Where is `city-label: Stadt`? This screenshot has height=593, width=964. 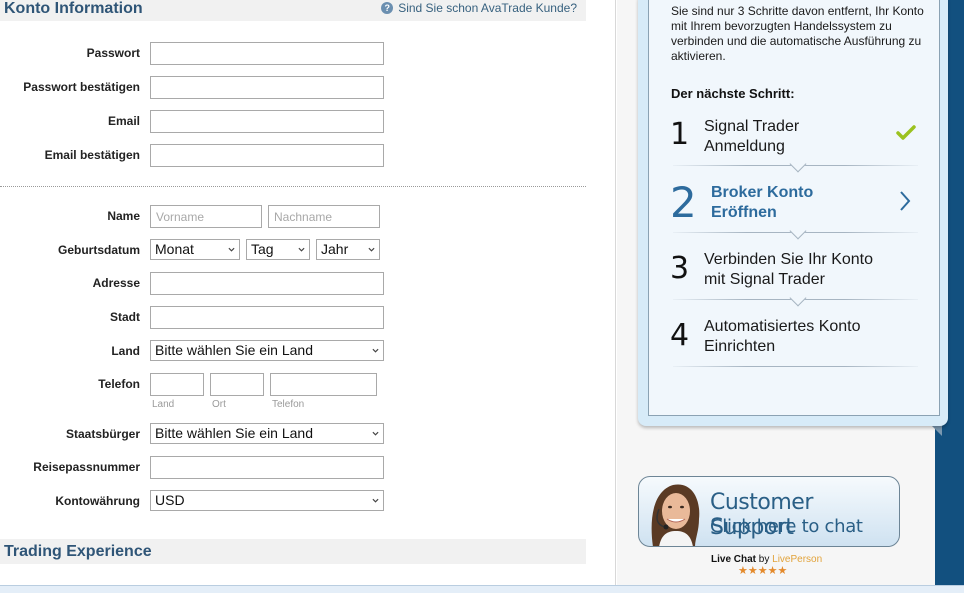
city-label: Stadt is located at coordinates (125, 317).